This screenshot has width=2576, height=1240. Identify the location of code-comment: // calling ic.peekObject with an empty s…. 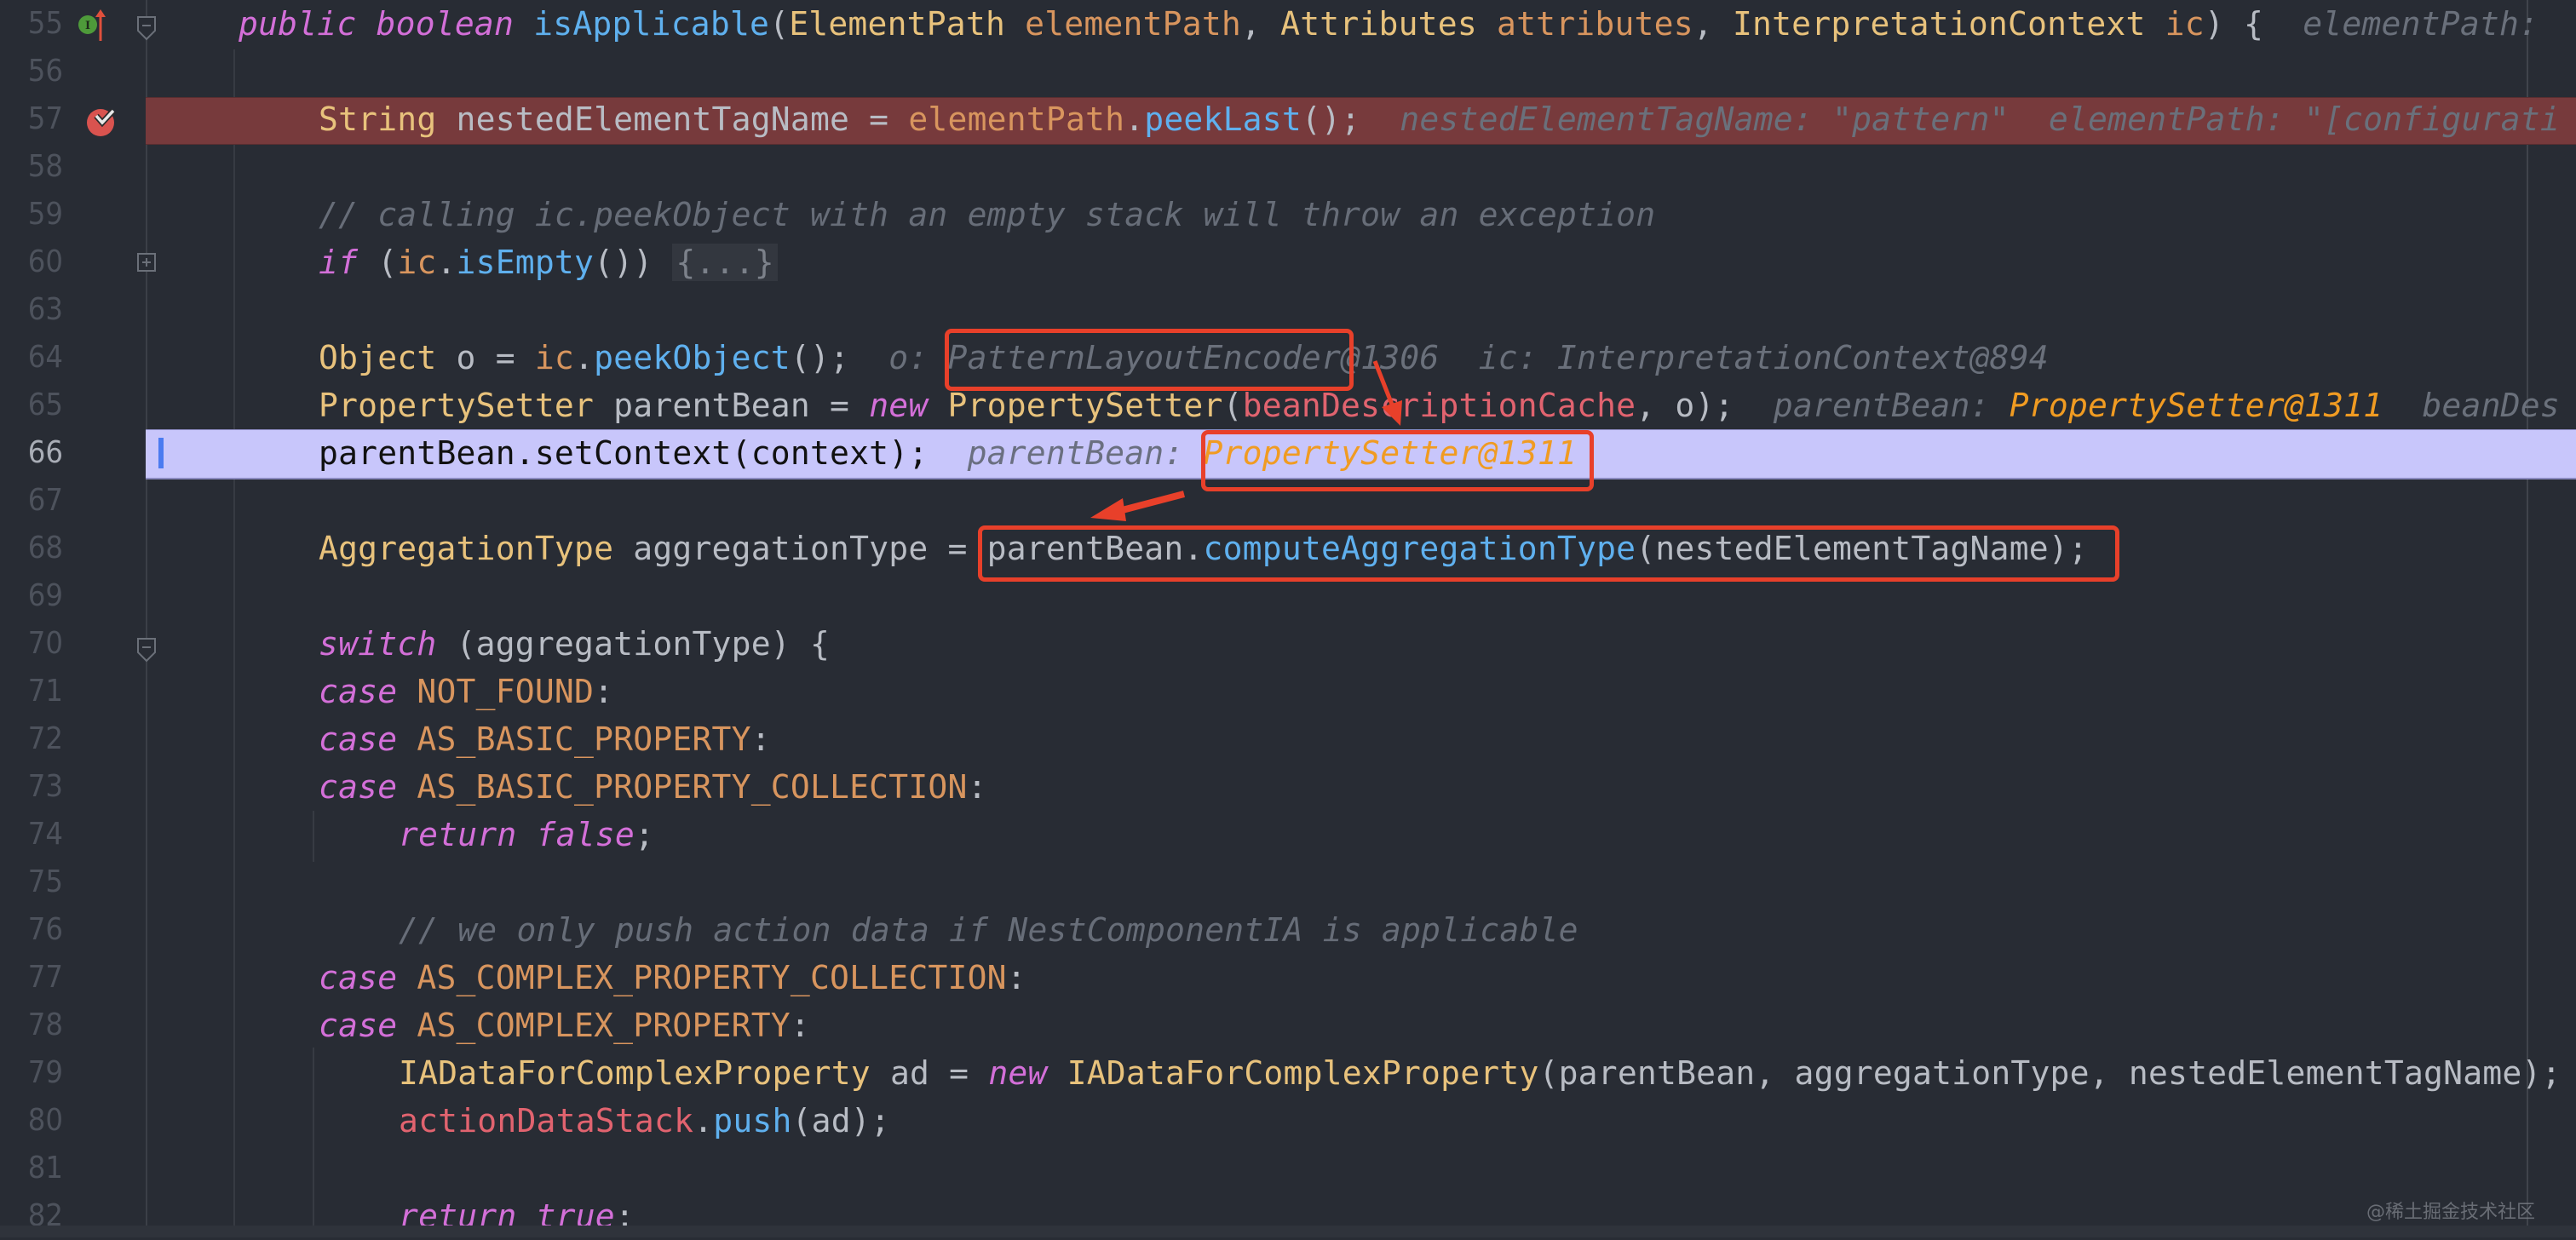
(987, 214).